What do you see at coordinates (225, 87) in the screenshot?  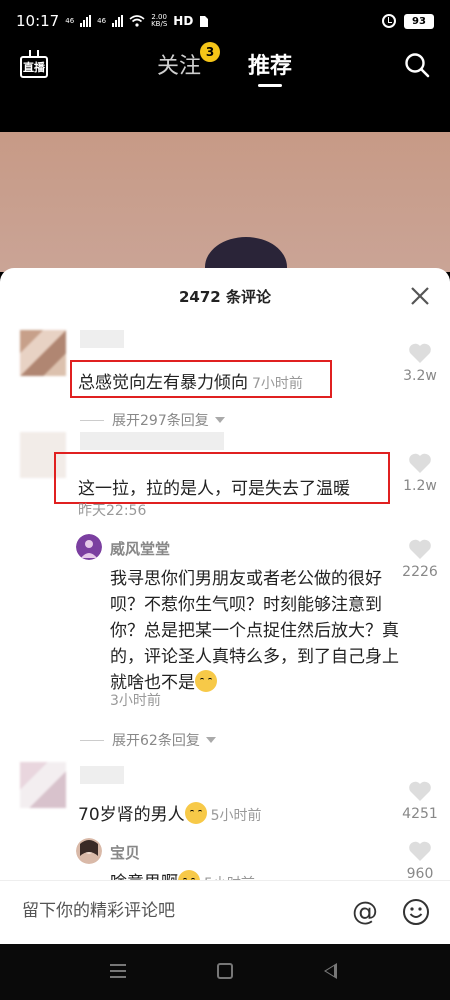 I see `top-nav: 直播 关注 3 推荐` at bounding box center [225, 87].